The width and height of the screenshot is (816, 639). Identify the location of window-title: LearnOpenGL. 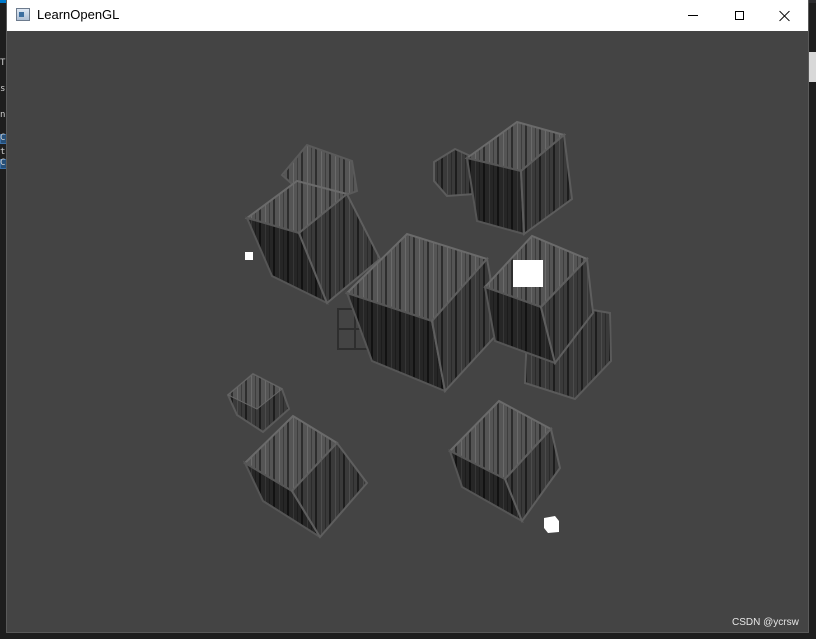
(78, 14).